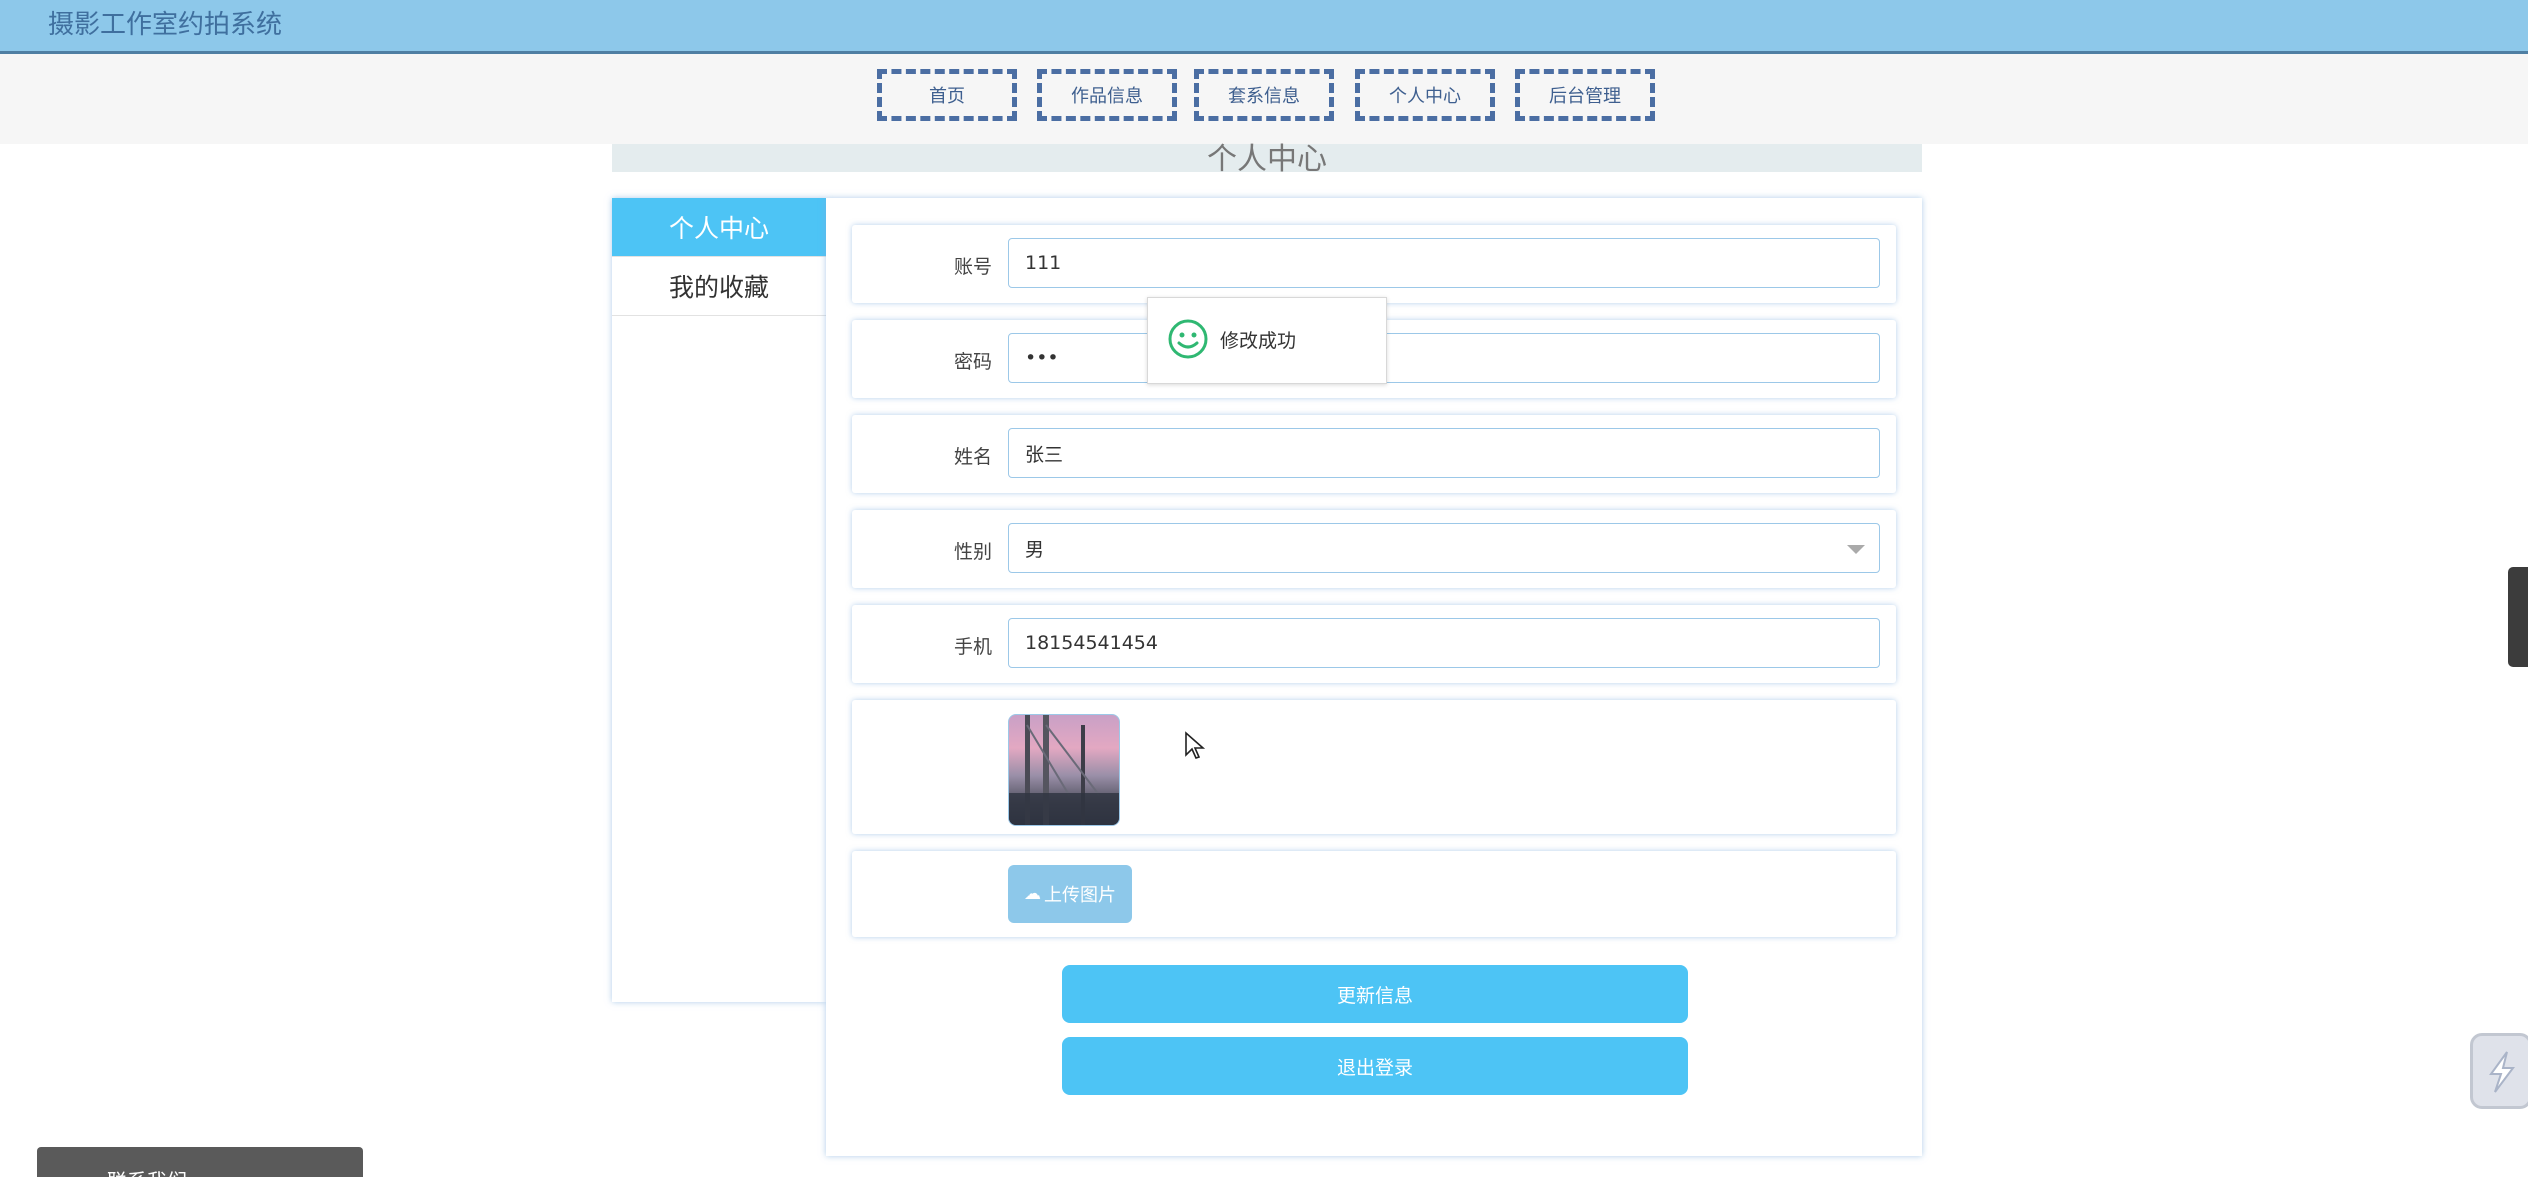 The width and height of the screenshot is (2528, 1177). Describe the element at coordinates (1264, 27) in the screenshot. I see `app-header: 摄影工作室约拍系统` at that location.